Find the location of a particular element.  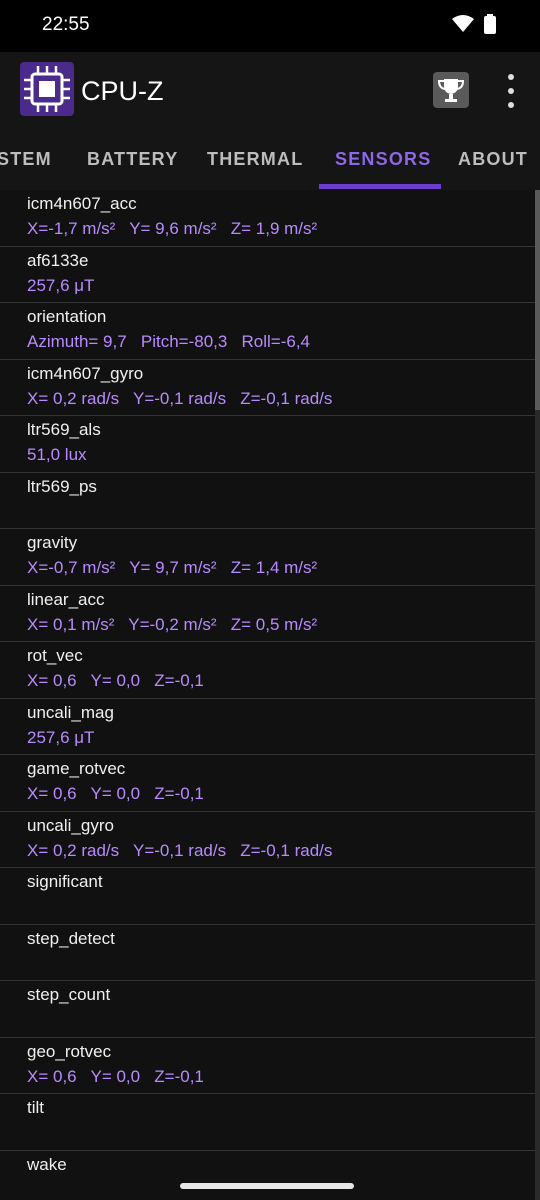

active-tab-indicator is located at coordinates (380, 186).